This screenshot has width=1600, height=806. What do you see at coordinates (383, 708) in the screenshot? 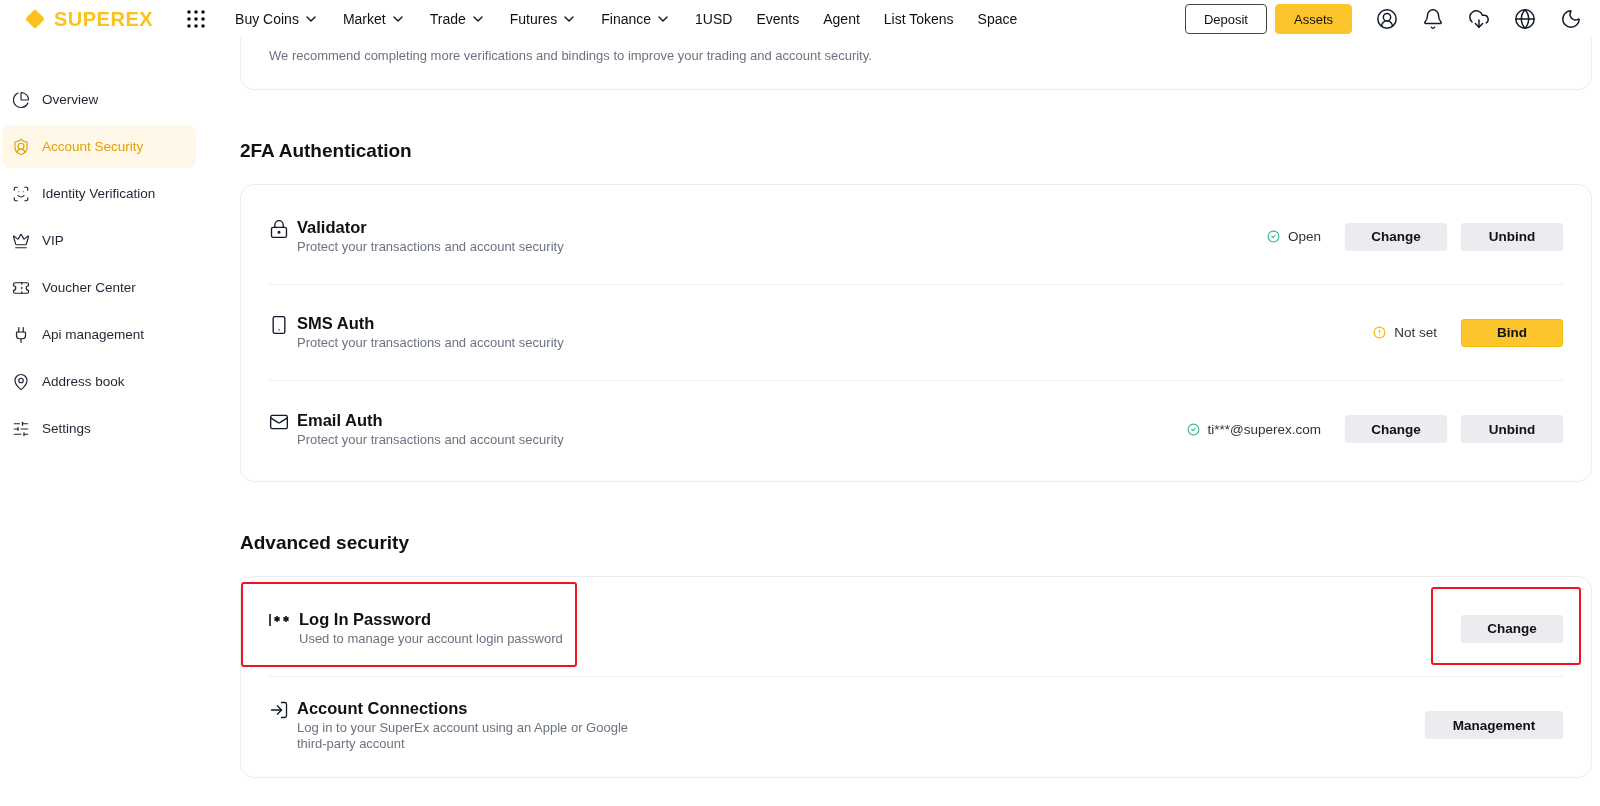
I see `row-title: Account Connections` at bounding box center [383, 708].